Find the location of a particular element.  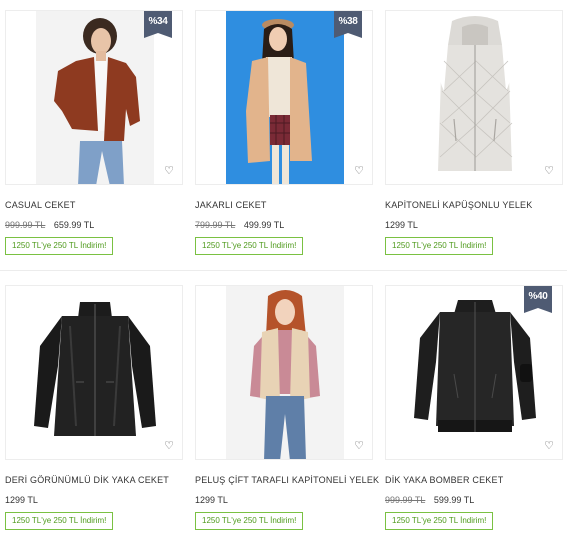

price-row: 999.99 TL 659.99 TL is located at coordinates (49, 225).